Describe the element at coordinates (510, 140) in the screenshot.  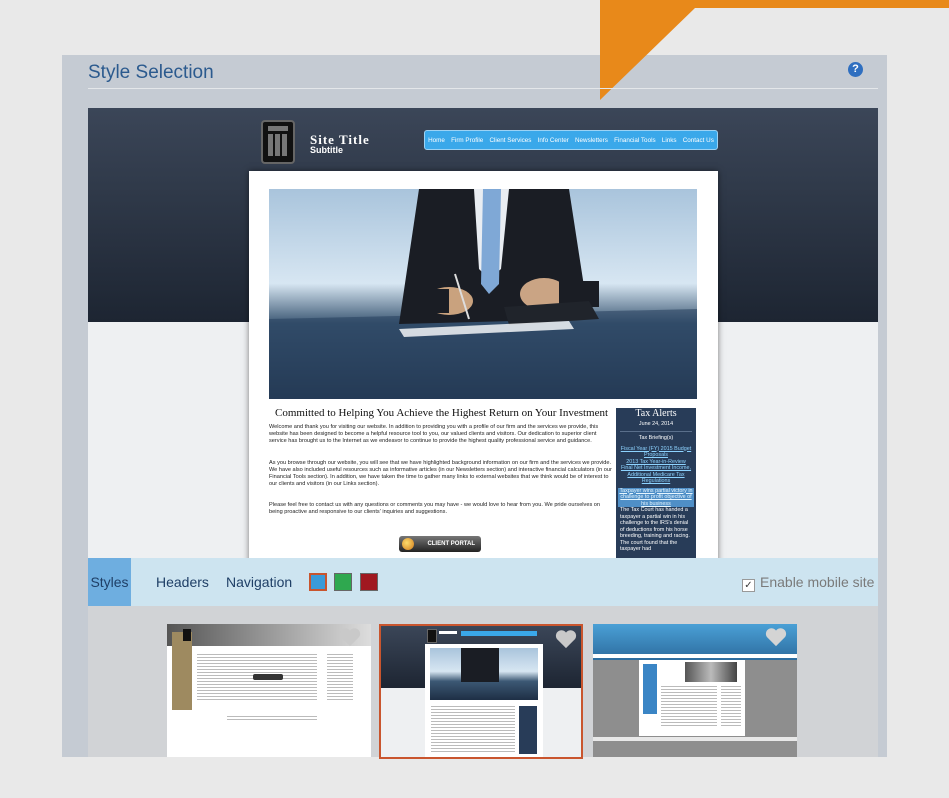
I see `preview-nav-client-services: Client Services` at that location.